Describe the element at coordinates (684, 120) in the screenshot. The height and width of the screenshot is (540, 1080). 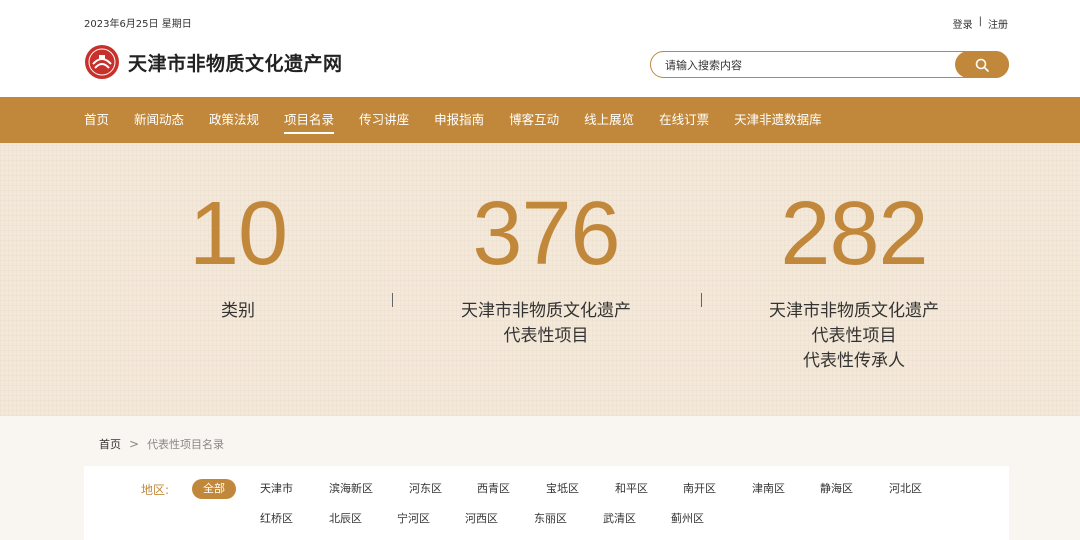
I see `nav-item-tickets: 在线订票` at that location.